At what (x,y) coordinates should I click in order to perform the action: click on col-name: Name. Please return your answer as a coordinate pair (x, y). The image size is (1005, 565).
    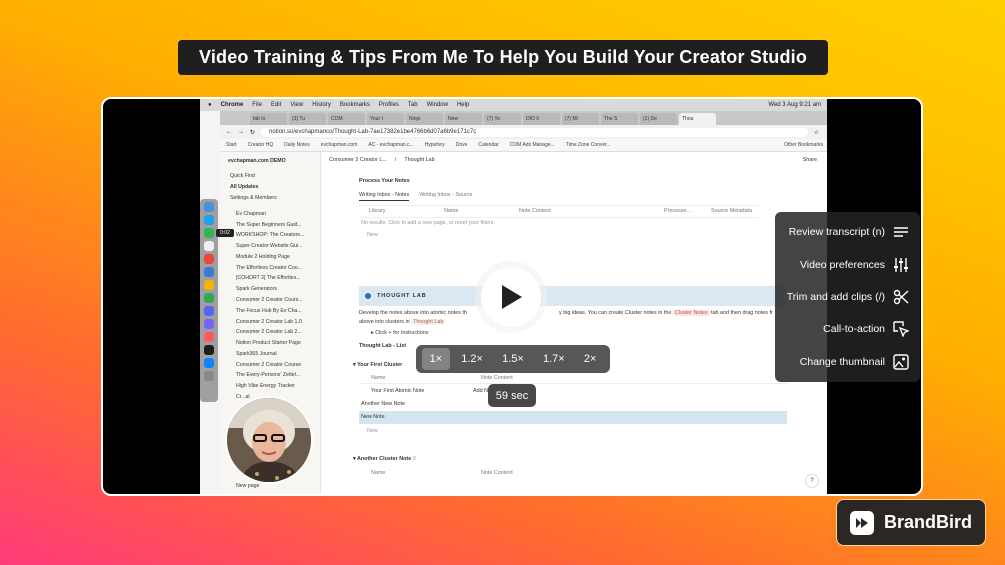
    Looking at the image, I should click on (451, 211).